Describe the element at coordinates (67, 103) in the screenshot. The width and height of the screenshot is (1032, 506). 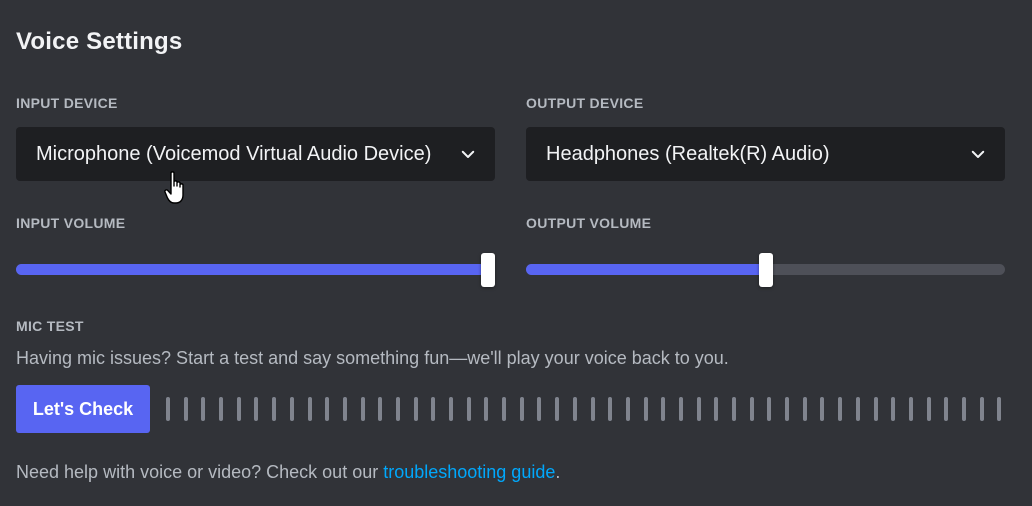
I see `input-device-label: INPUT DEVICE` at that location.